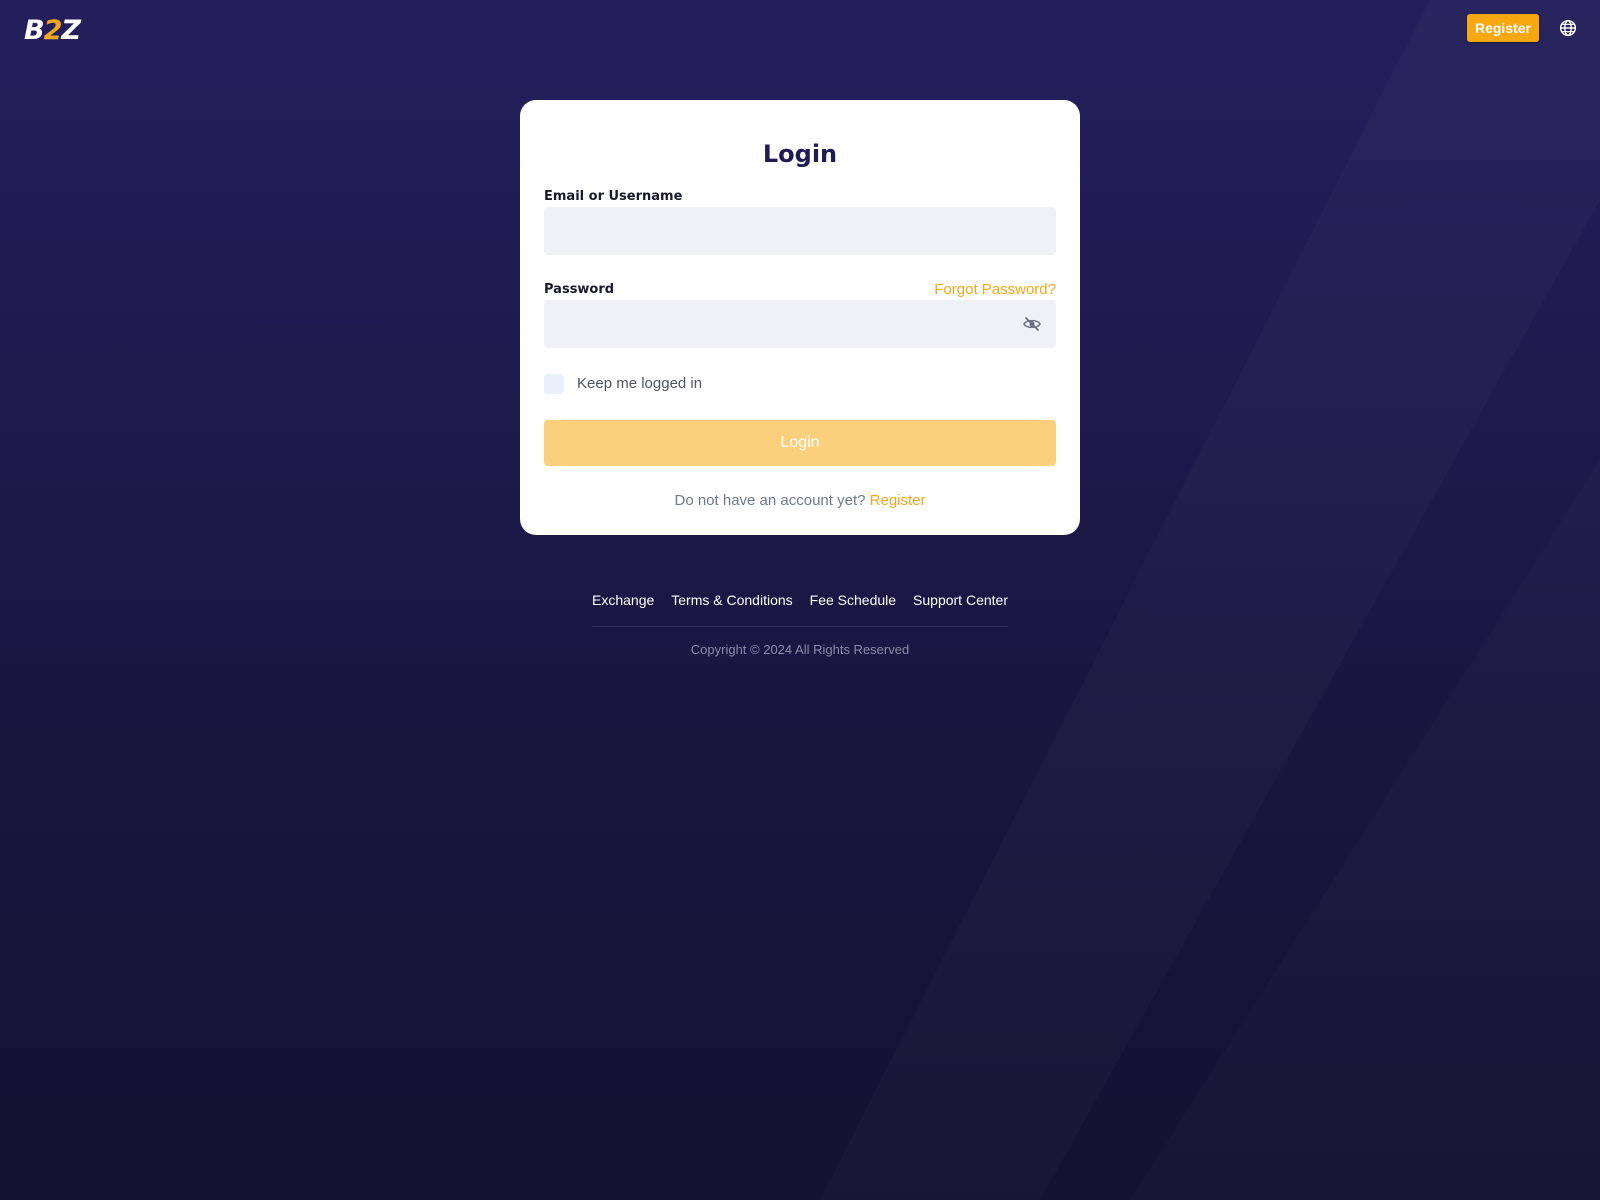 The height and width of the screenshot is (1200, 1600). I want to click on login-button: Login, so click(800, 443).